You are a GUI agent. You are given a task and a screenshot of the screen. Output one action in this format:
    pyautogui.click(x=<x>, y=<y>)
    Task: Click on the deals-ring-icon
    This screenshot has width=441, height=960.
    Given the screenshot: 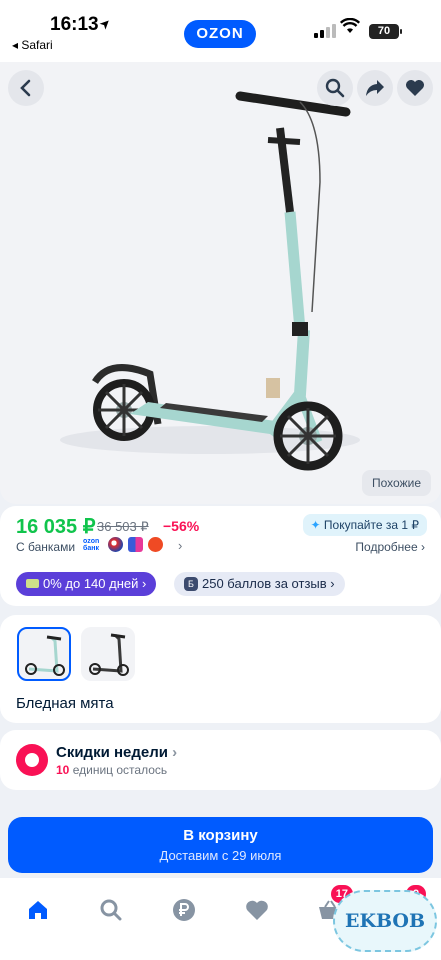 What is the action you would take?
    pyautogui.click(x=32, y=760)
    